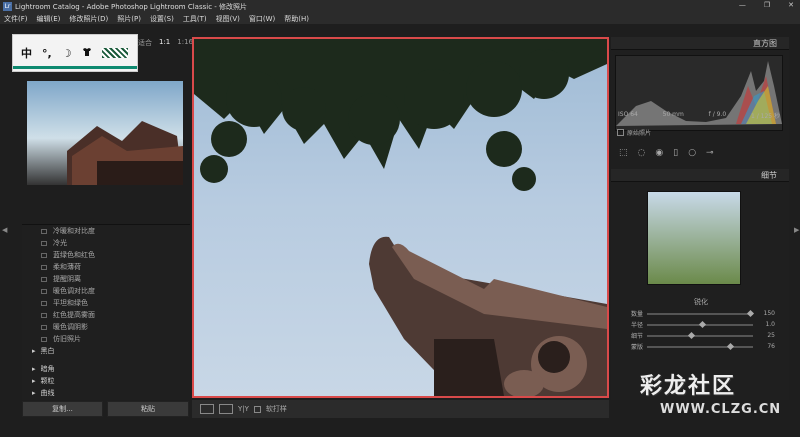 The image size is (800, 437). What do you see at coordinates (16, 19) in the screenshot?
I see `menu-file: 文件(F)` at bounding box center [16, 19].